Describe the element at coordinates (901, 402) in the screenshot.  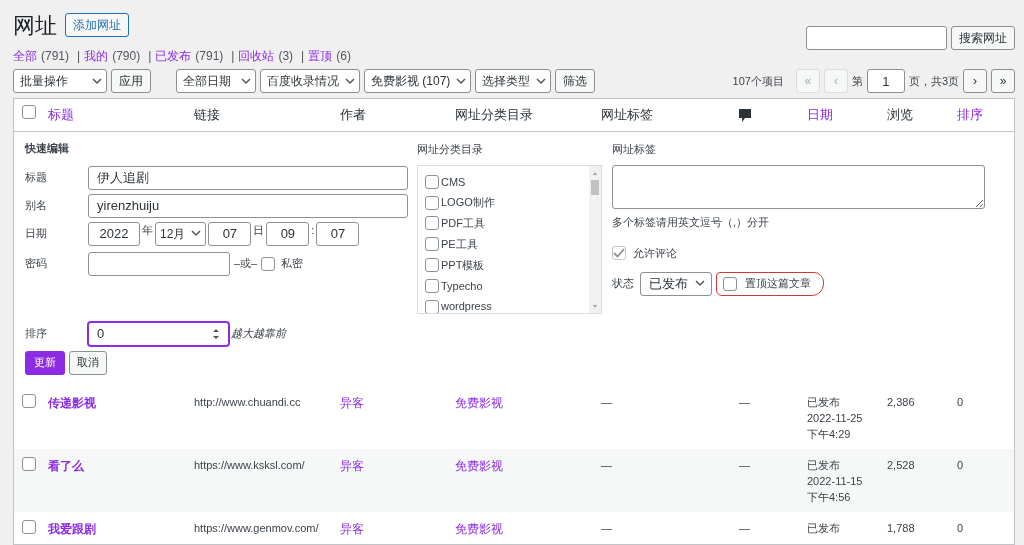
I see `table-cell: 2,386` at that location.